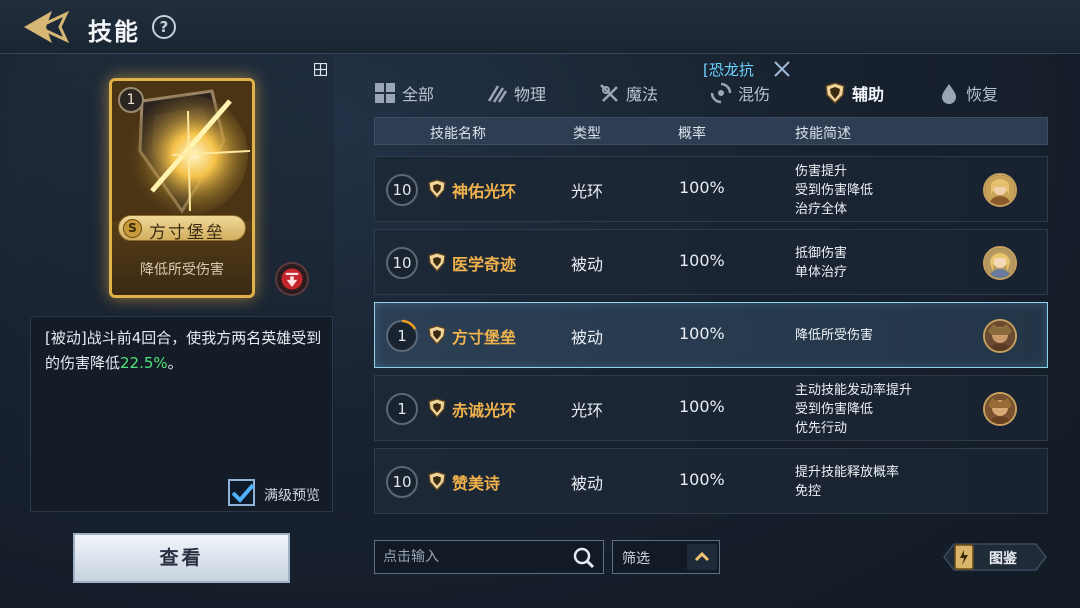  I want to click on page-title: 技能, so click(114, 32).